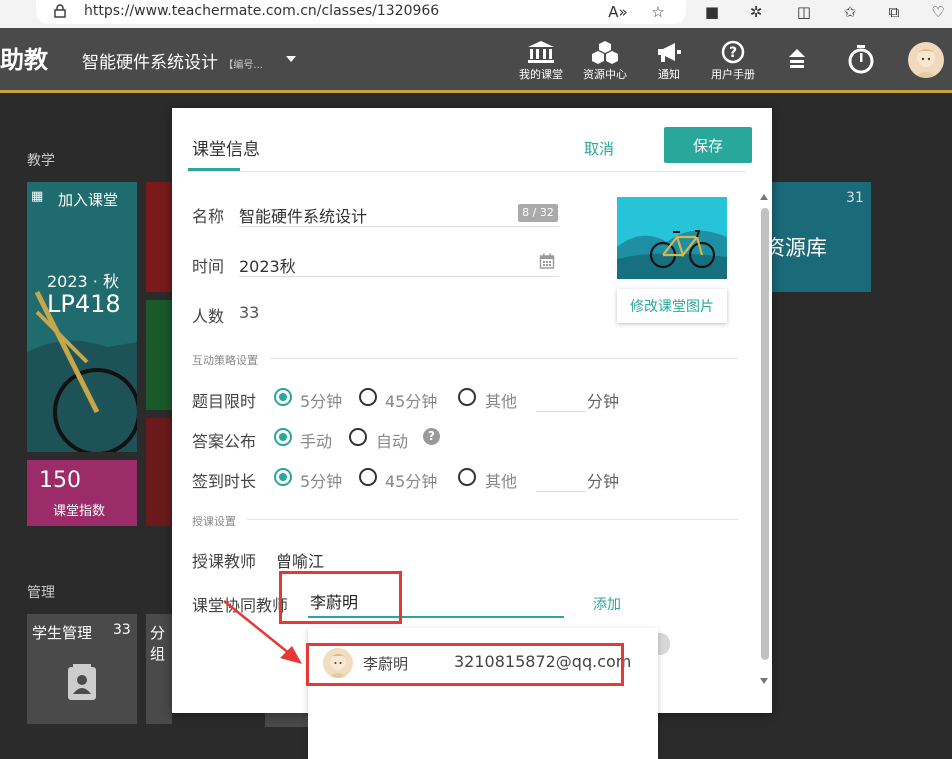 The image size is (952, 759). I want to click on classroom-icon, so click(541, 52).